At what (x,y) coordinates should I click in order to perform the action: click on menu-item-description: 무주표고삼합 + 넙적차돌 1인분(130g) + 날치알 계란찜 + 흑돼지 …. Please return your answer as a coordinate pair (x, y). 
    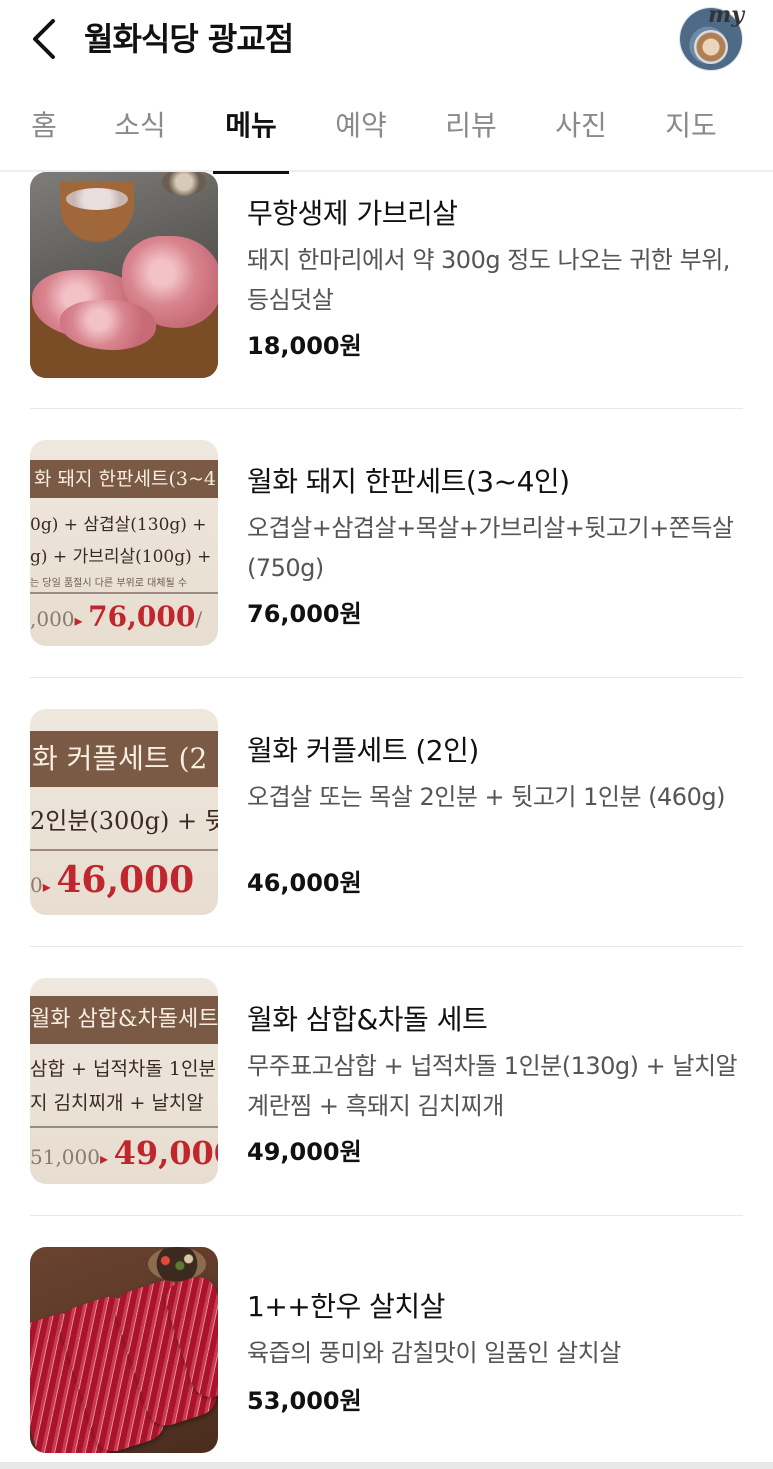
    Looking at the image, I should click on (492, 1086).